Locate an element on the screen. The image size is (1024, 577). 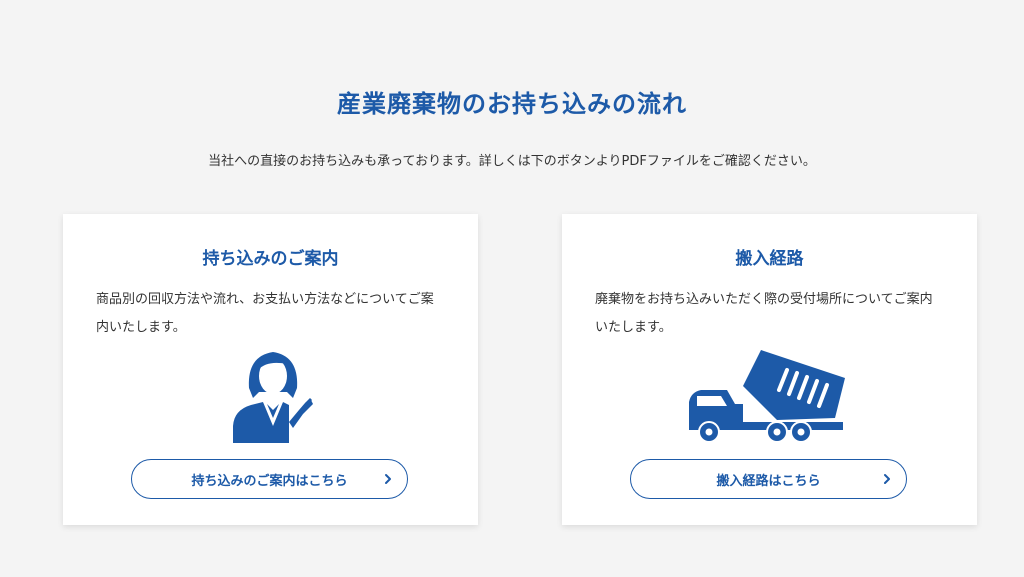
route-button: 搬入経路はこちら is located at coordinates (768, 479).